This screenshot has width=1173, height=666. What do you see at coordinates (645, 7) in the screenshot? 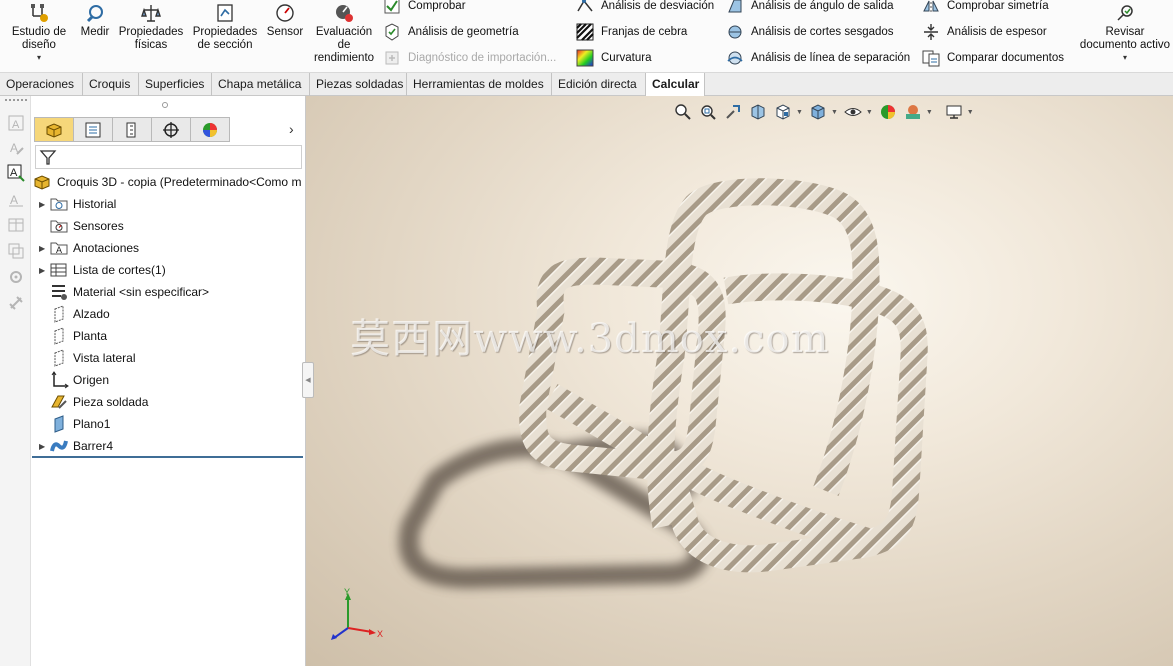
I see `deviation-analysis-button: Análisis de desviación` at bounding box center [645, 7].